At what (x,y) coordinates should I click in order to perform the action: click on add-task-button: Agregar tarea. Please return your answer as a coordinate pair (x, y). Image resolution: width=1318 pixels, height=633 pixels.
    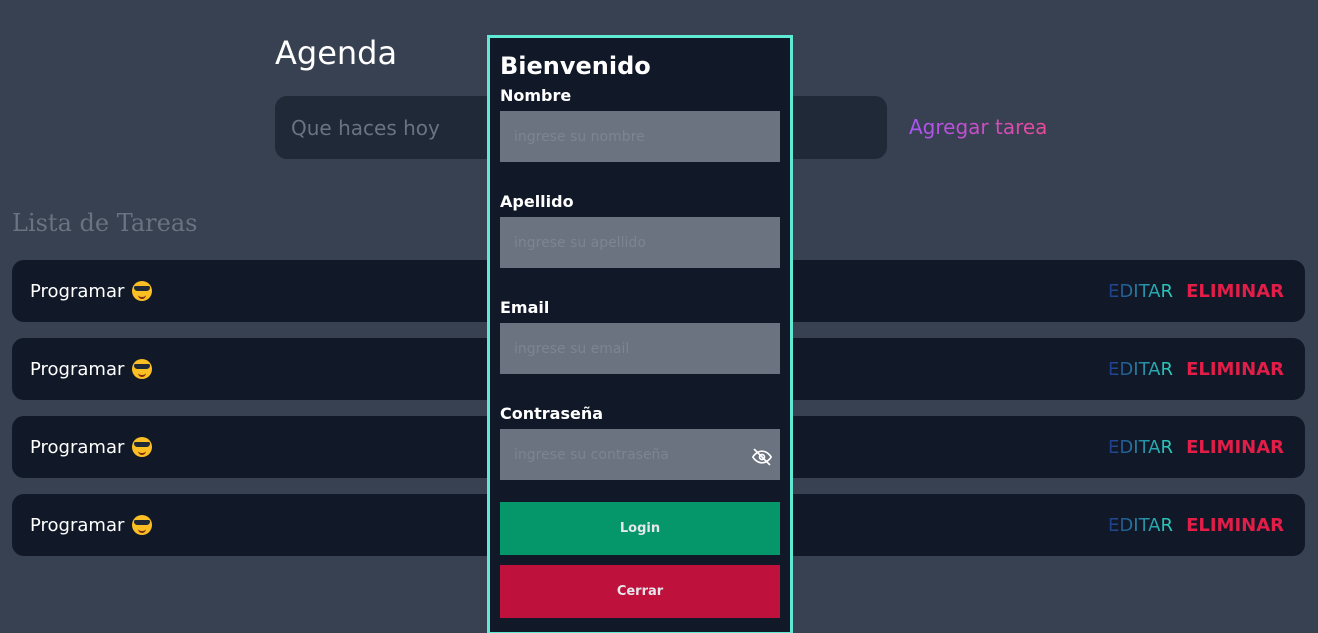
    Looking at the image, I should click on (978, 127).